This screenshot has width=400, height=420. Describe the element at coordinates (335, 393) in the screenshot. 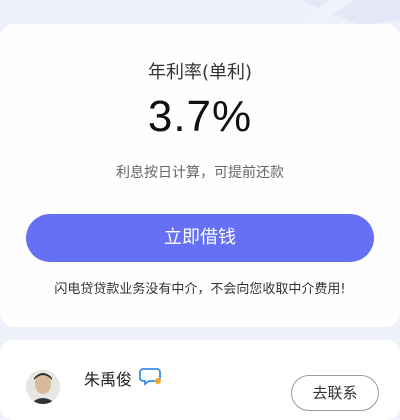

I see `contact-button: 去联系` at that location.